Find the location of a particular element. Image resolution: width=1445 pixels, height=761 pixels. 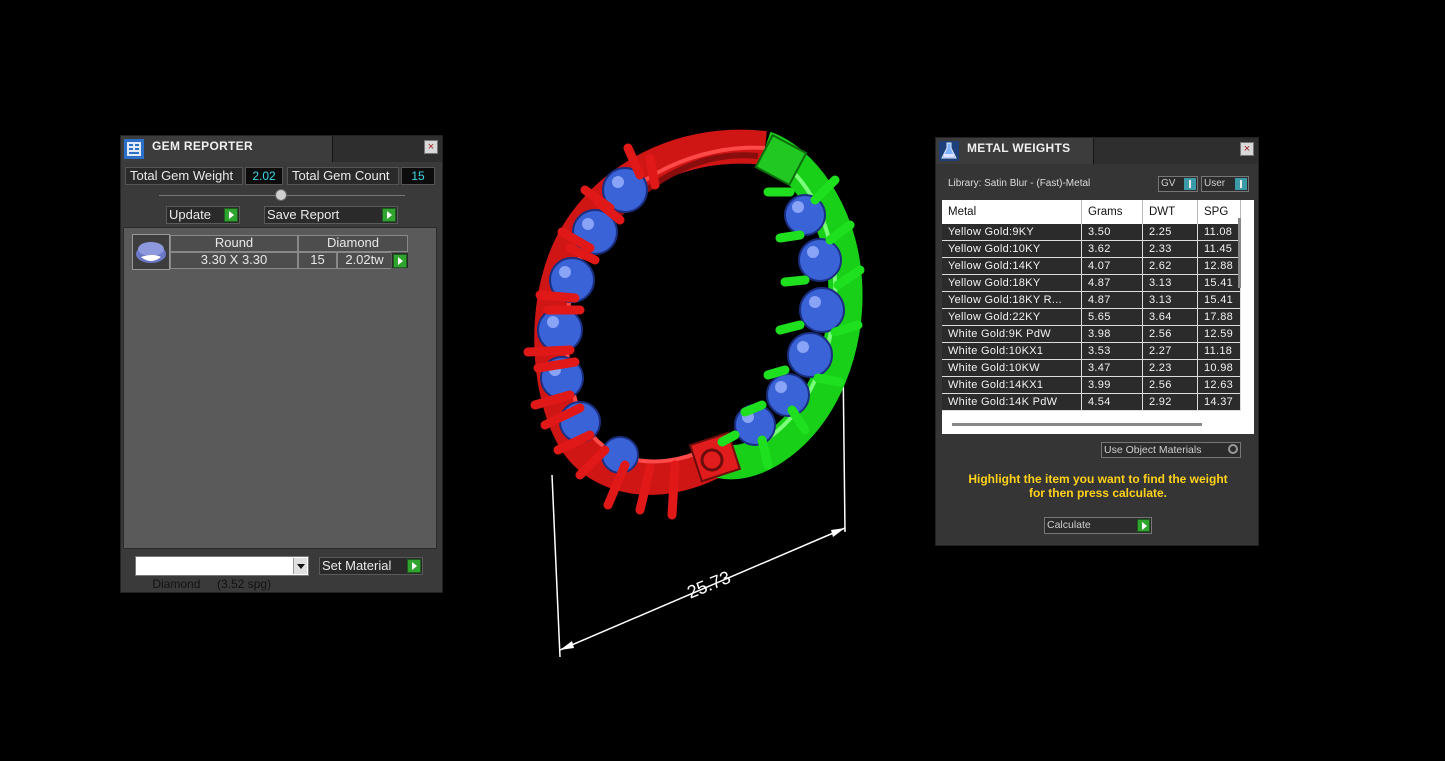

spg-cell: 11.08 is located at coordinates (1219, 232).